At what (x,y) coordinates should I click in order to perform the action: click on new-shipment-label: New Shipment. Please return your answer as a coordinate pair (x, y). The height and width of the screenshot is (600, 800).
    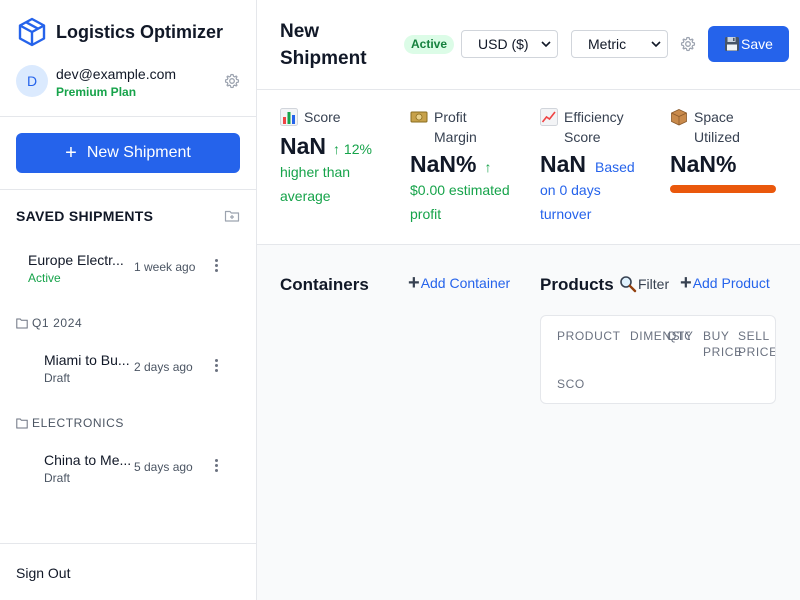
    Looking at the image, I should click on (138, 152).